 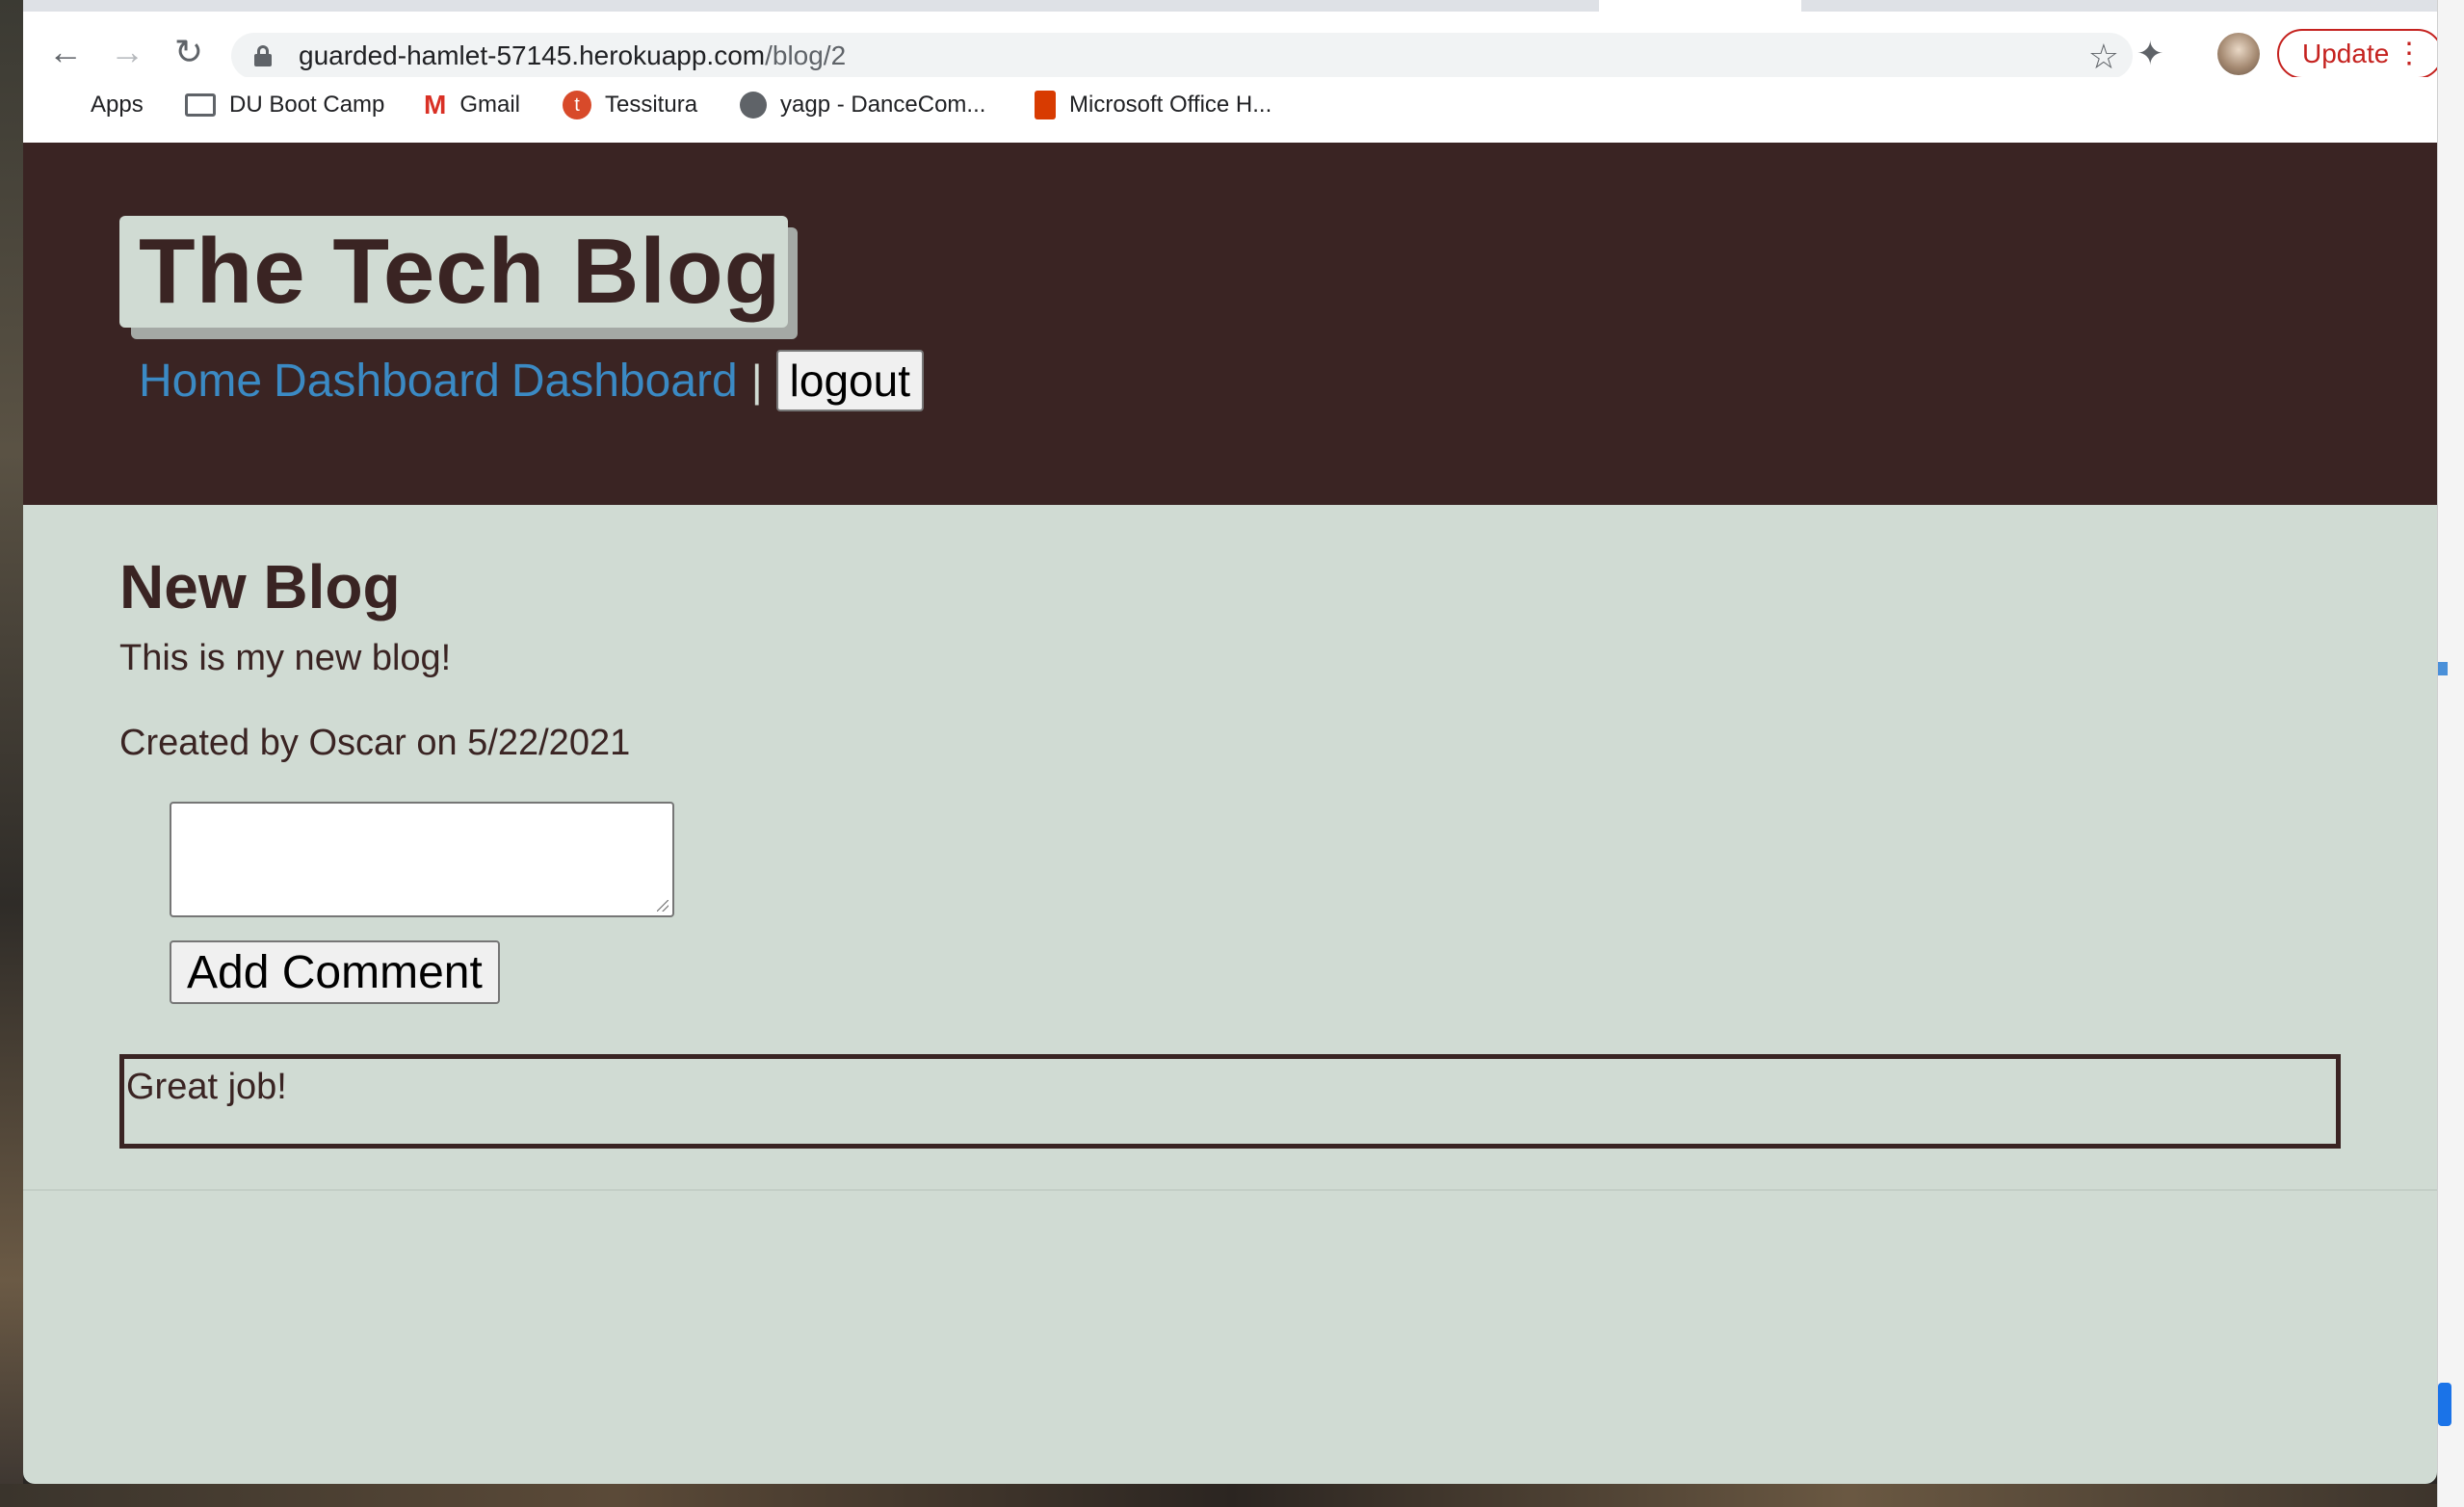 What do you see at coordinates (490, 105) in the screenshot?
I see `bookmark-label: Gmail` at bounding box center [490, 105].